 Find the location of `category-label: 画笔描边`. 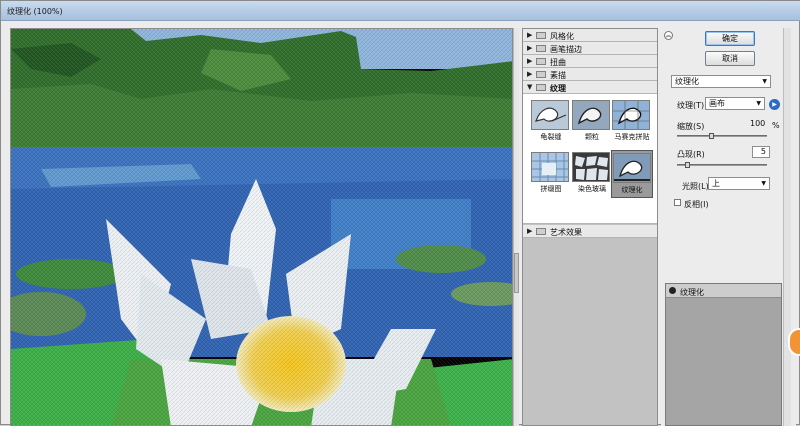

category-label: 画笔描边 is located at coordinates (566, 49).